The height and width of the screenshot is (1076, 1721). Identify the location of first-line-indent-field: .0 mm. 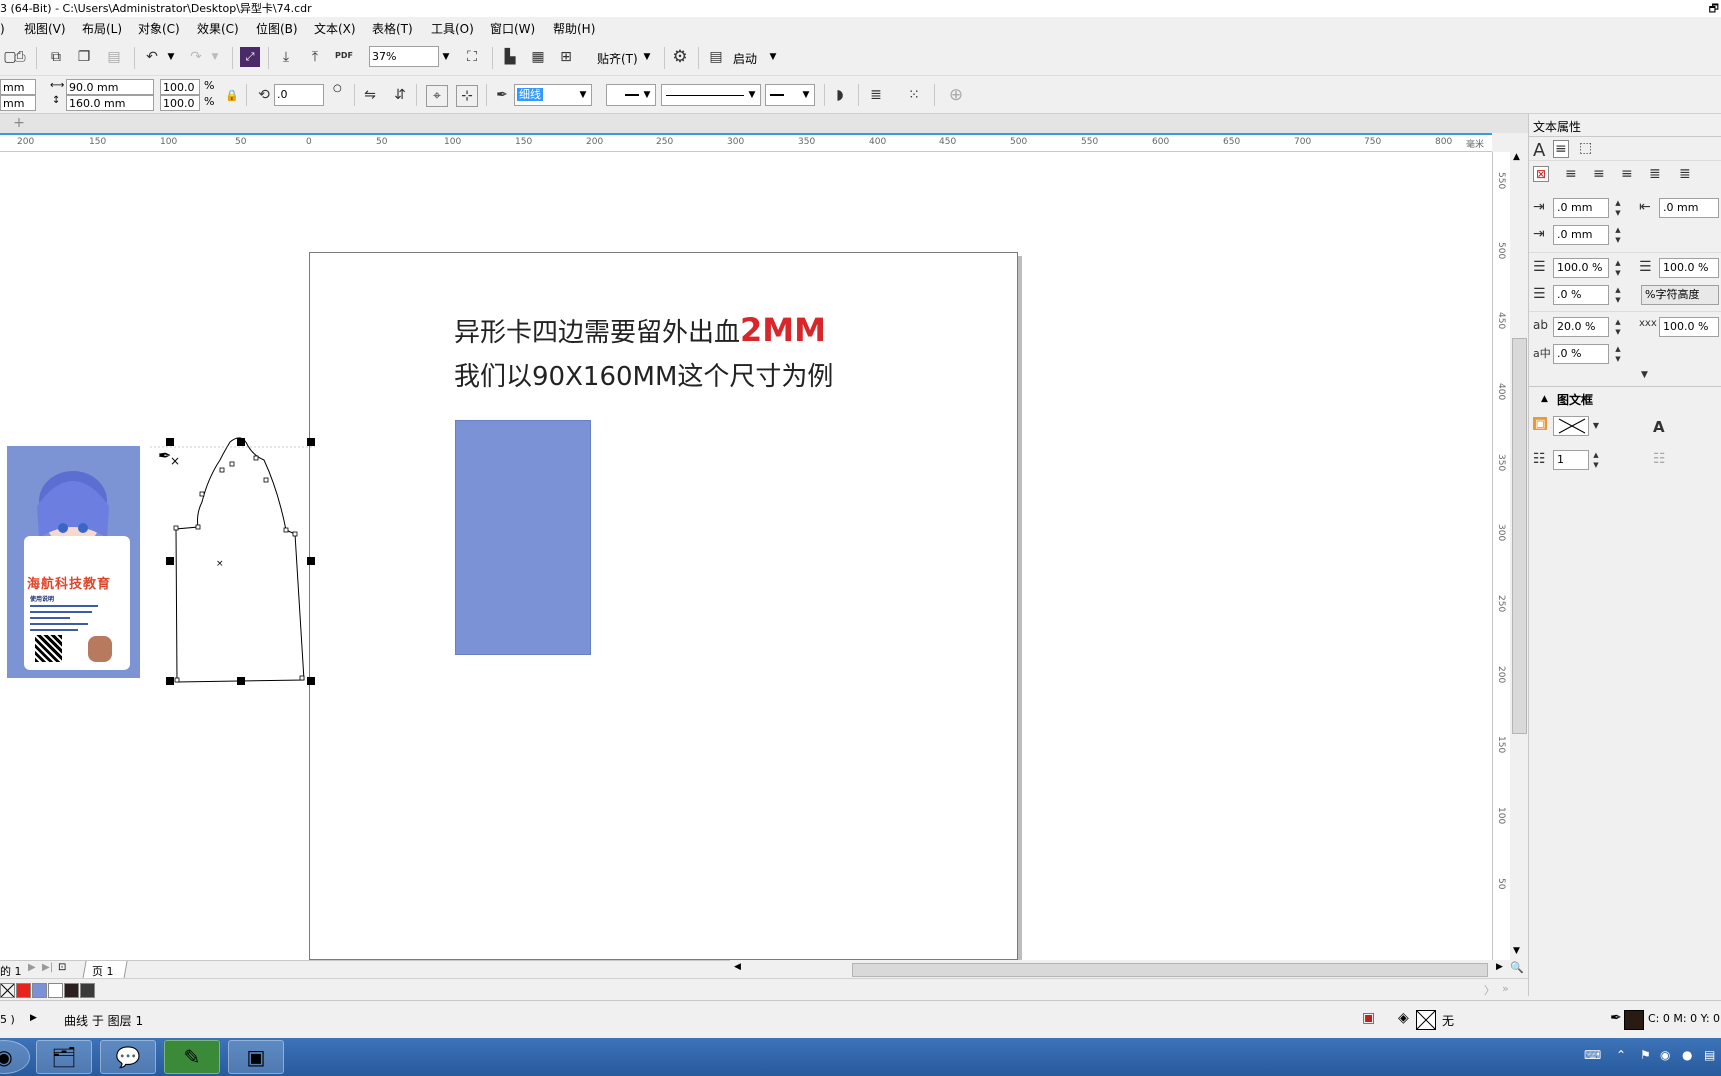
(1581, 208).